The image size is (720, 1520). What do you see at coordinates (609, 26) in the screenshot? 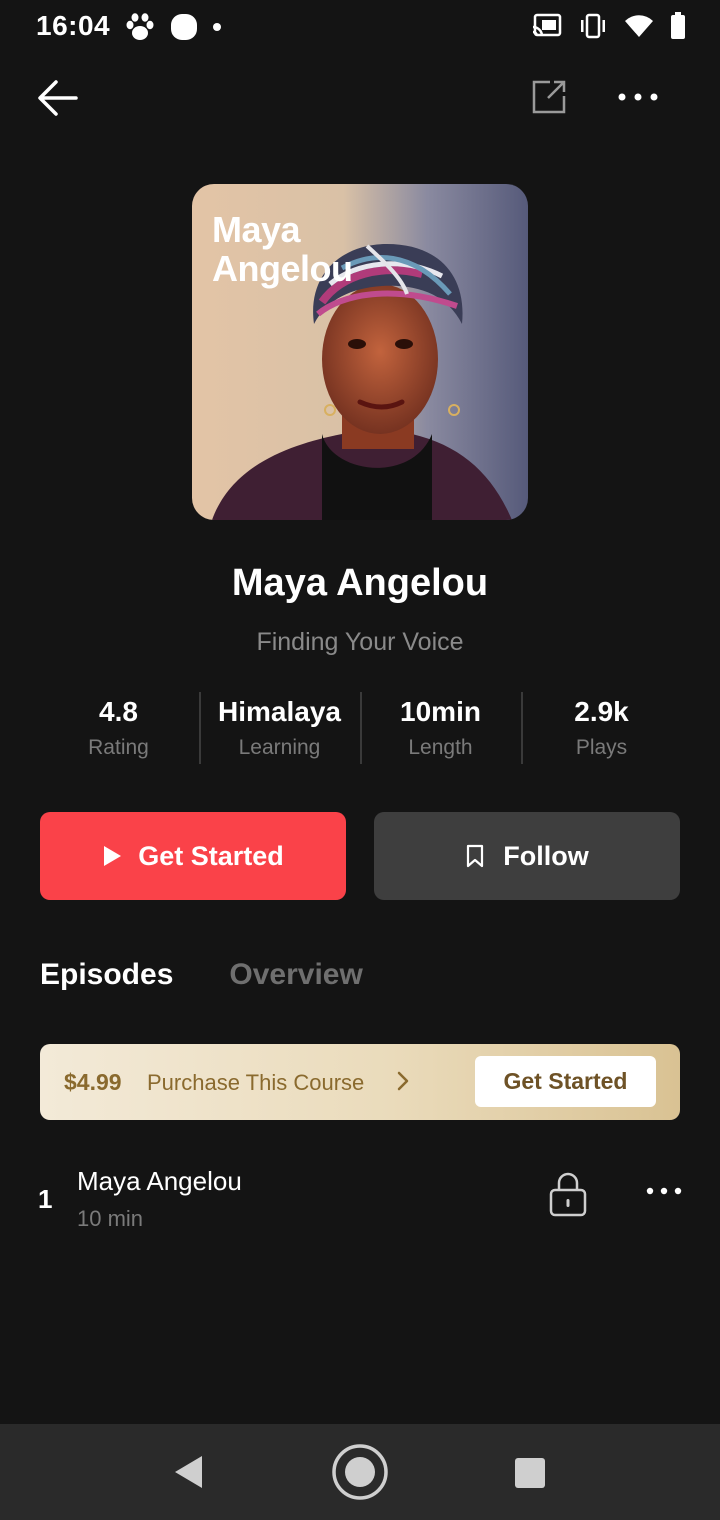
I see `status-right-icons` at bounding box center [609, 26].